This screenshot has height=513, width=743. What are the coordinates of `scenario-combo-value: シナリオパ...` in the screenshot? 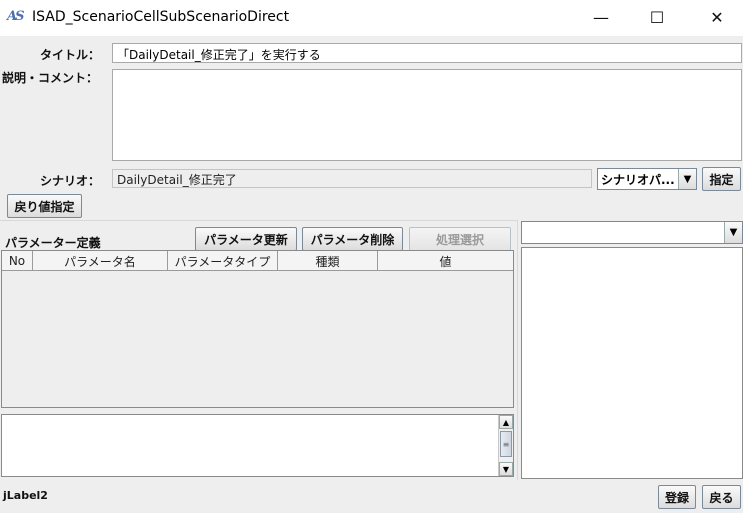 It's located at (638, 179).